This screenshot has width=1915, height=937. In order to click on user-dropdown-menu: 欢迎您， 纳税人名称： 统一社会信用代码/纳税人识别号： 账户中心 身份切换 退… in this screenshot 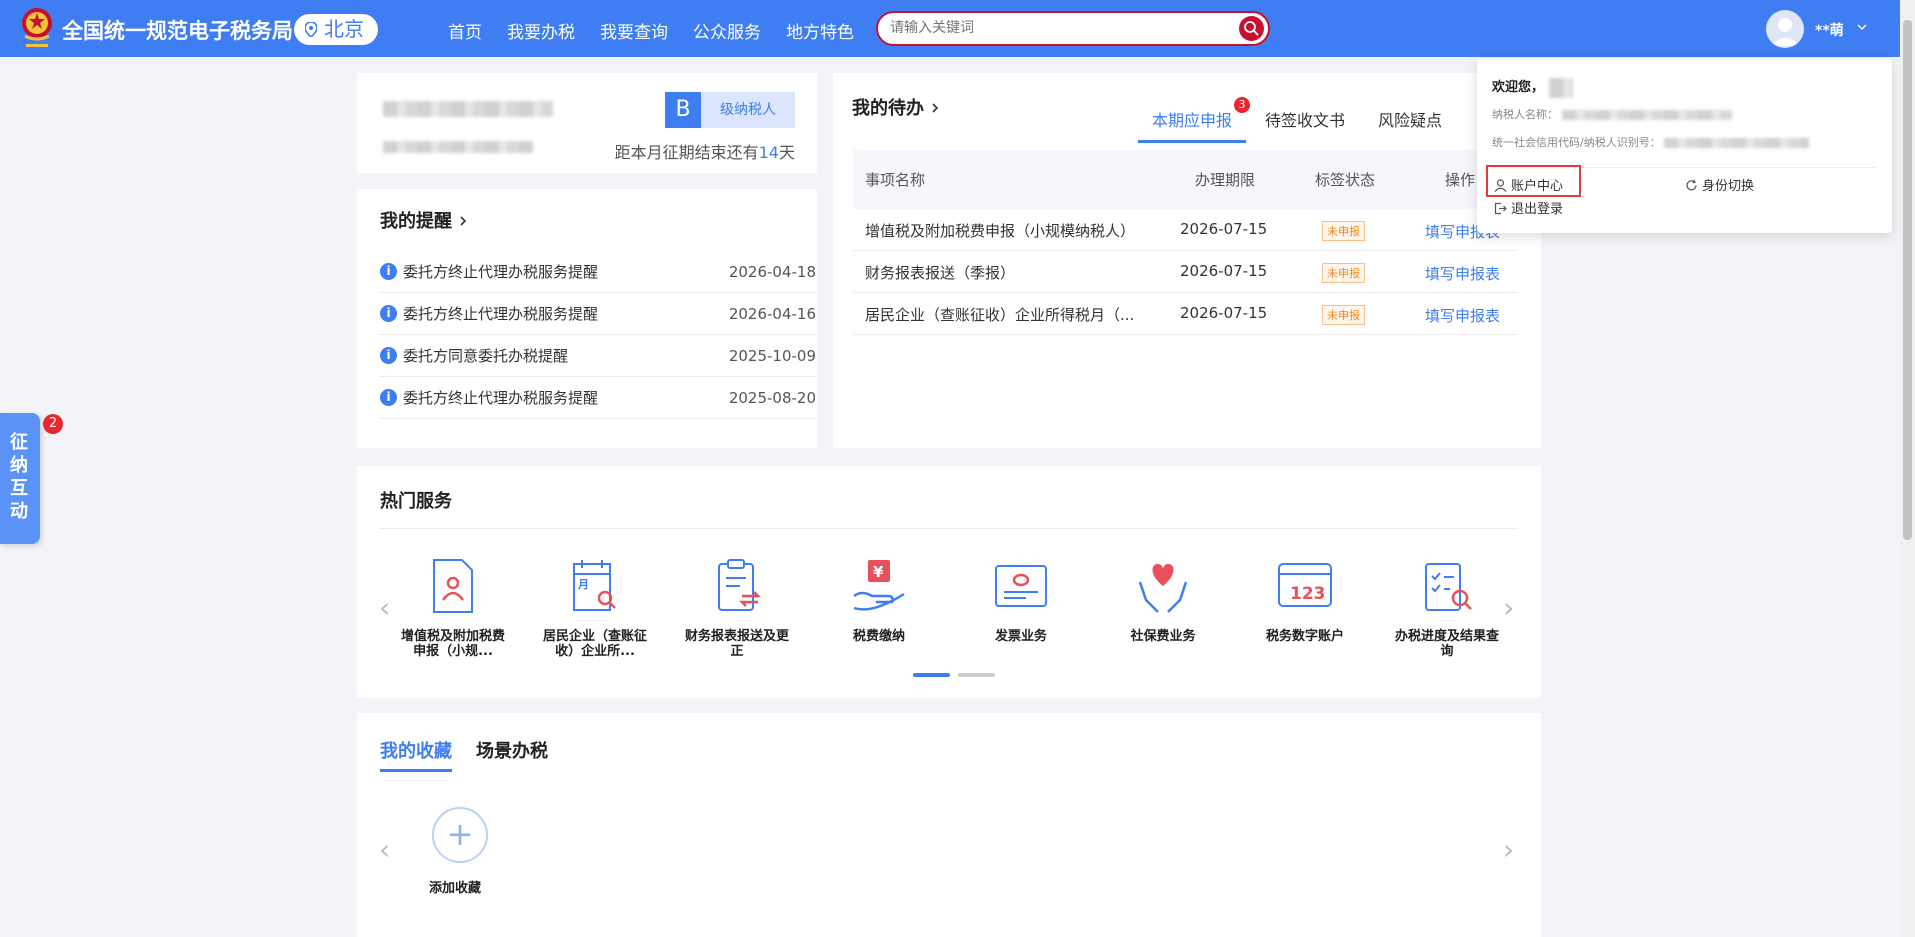, I will do `click(1684, 145)`.